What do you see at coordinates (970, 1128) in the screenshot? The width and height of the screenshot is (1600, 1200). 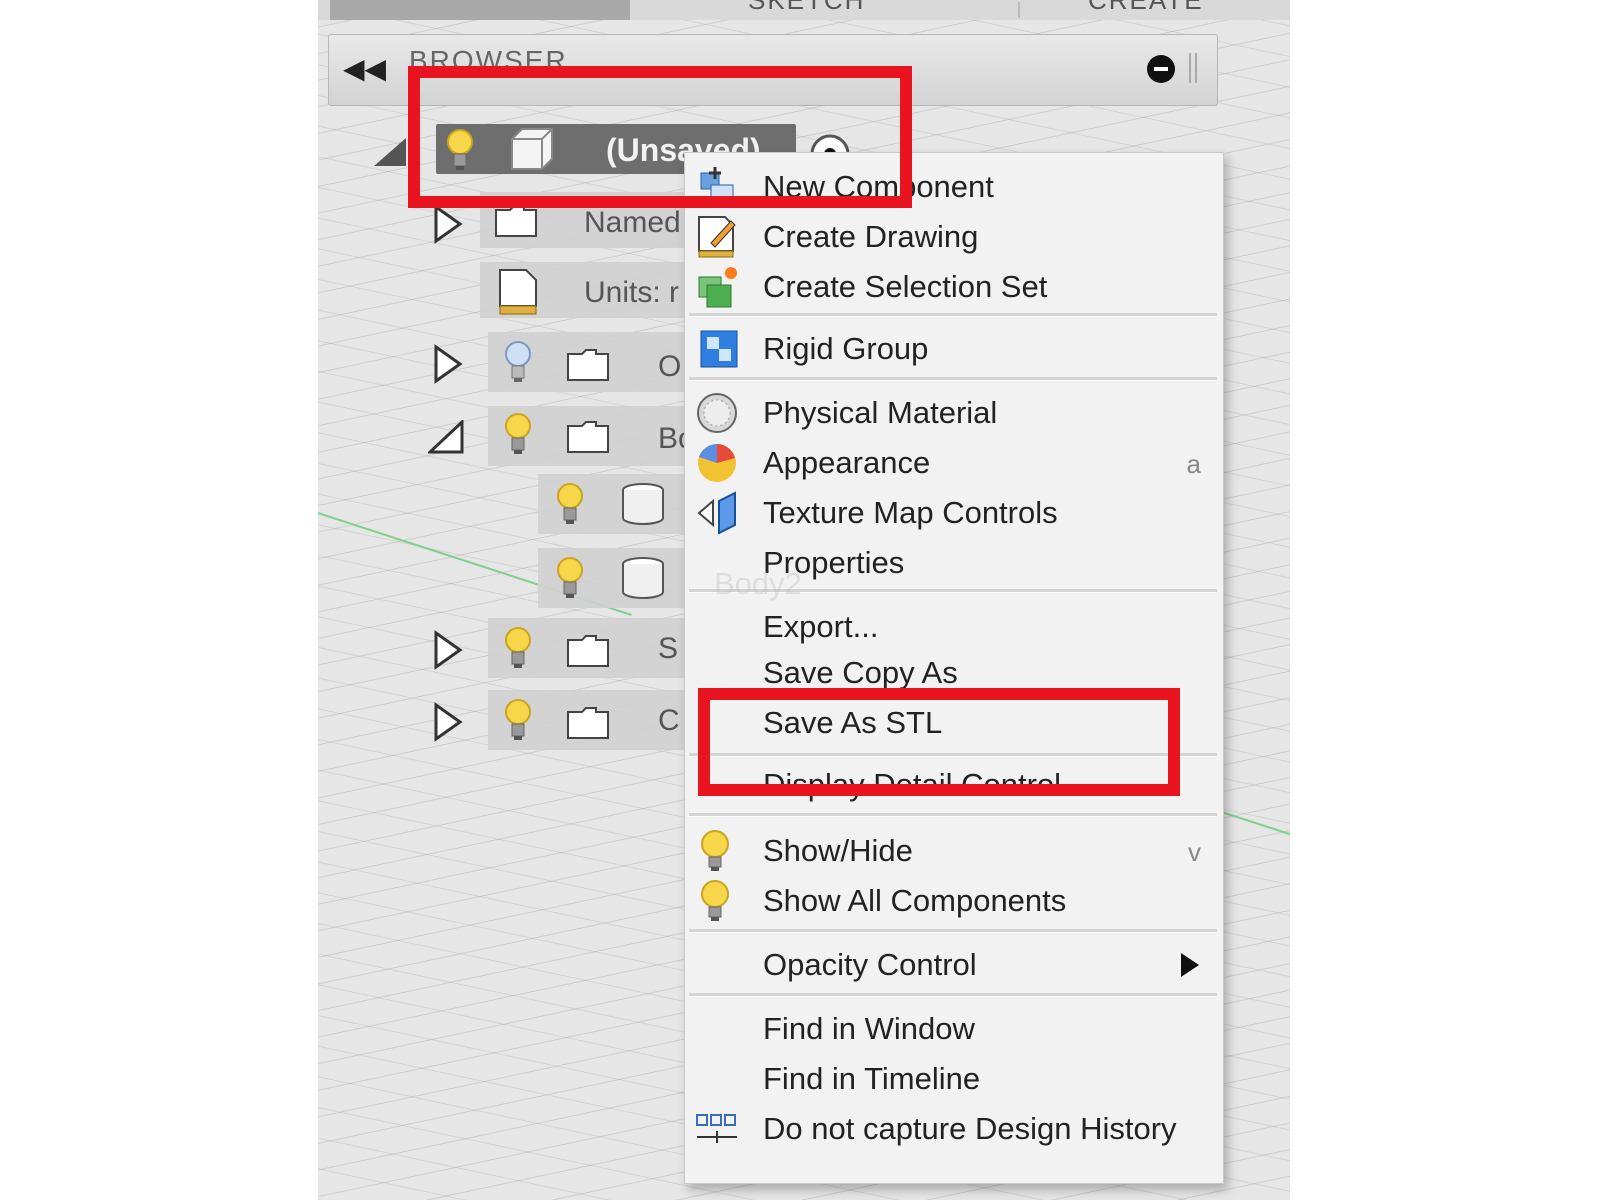 I see `menu-item-label: Do not capture Design History` at bounding box center [970, 1128].